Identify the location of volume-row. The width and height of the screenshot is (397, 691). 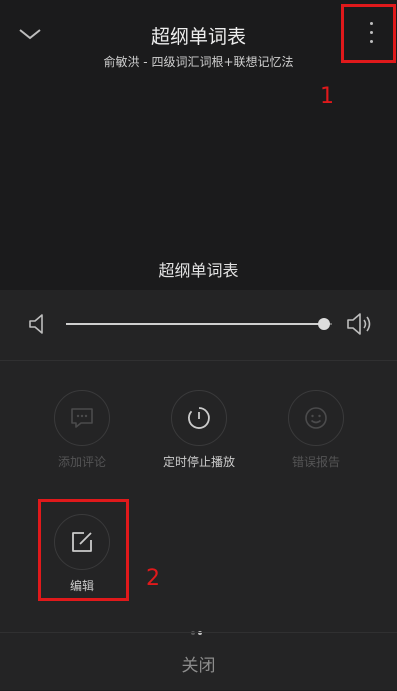
(198, 325).